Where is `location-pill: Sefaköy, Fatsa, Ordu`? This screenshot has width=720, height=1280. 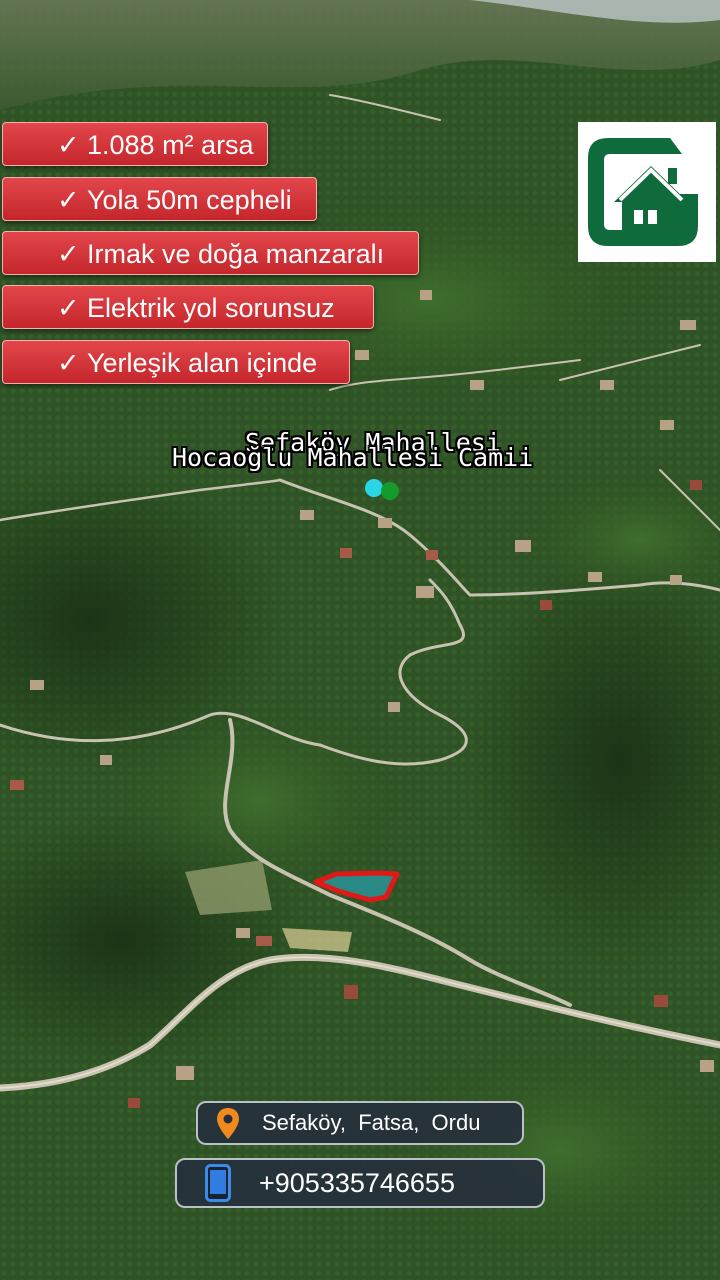 location-pill: Sefaköy, Fatsa, Ordu is located at coordinates (360, 1123).